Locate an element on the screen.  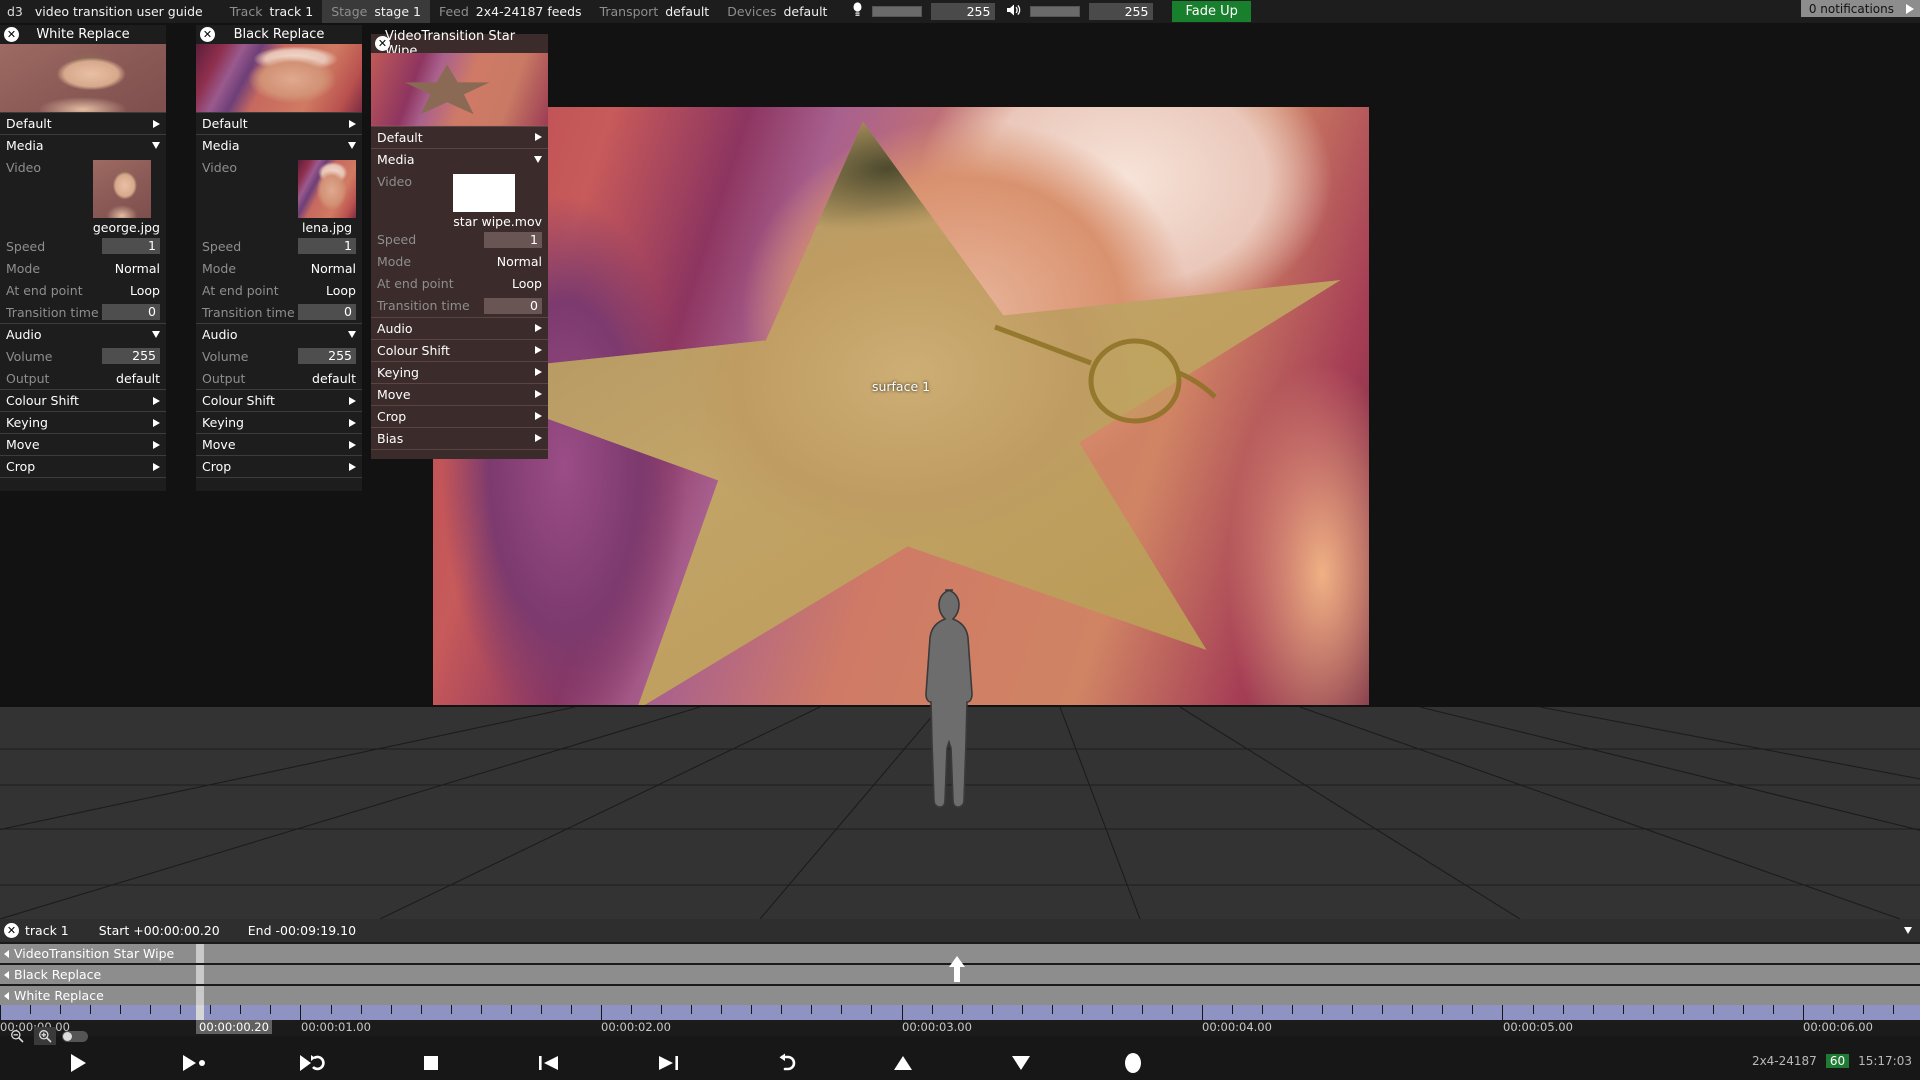
move-down-button is located at coordinates (1021, 1063).